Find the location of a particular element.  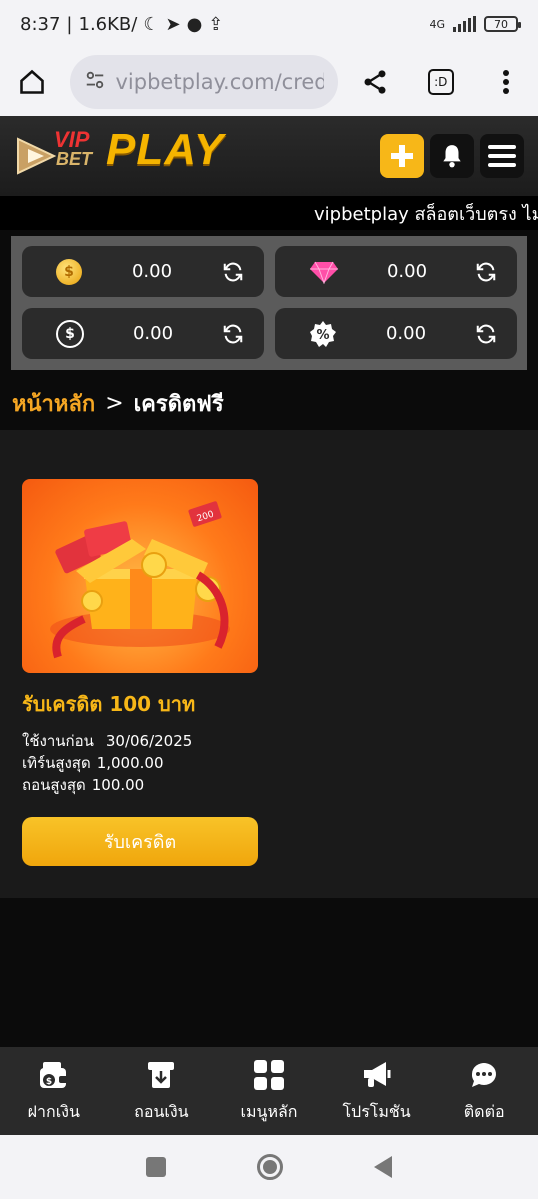

withdraw-label: ถอนสูงสุด is located at coordinates (54, 785).